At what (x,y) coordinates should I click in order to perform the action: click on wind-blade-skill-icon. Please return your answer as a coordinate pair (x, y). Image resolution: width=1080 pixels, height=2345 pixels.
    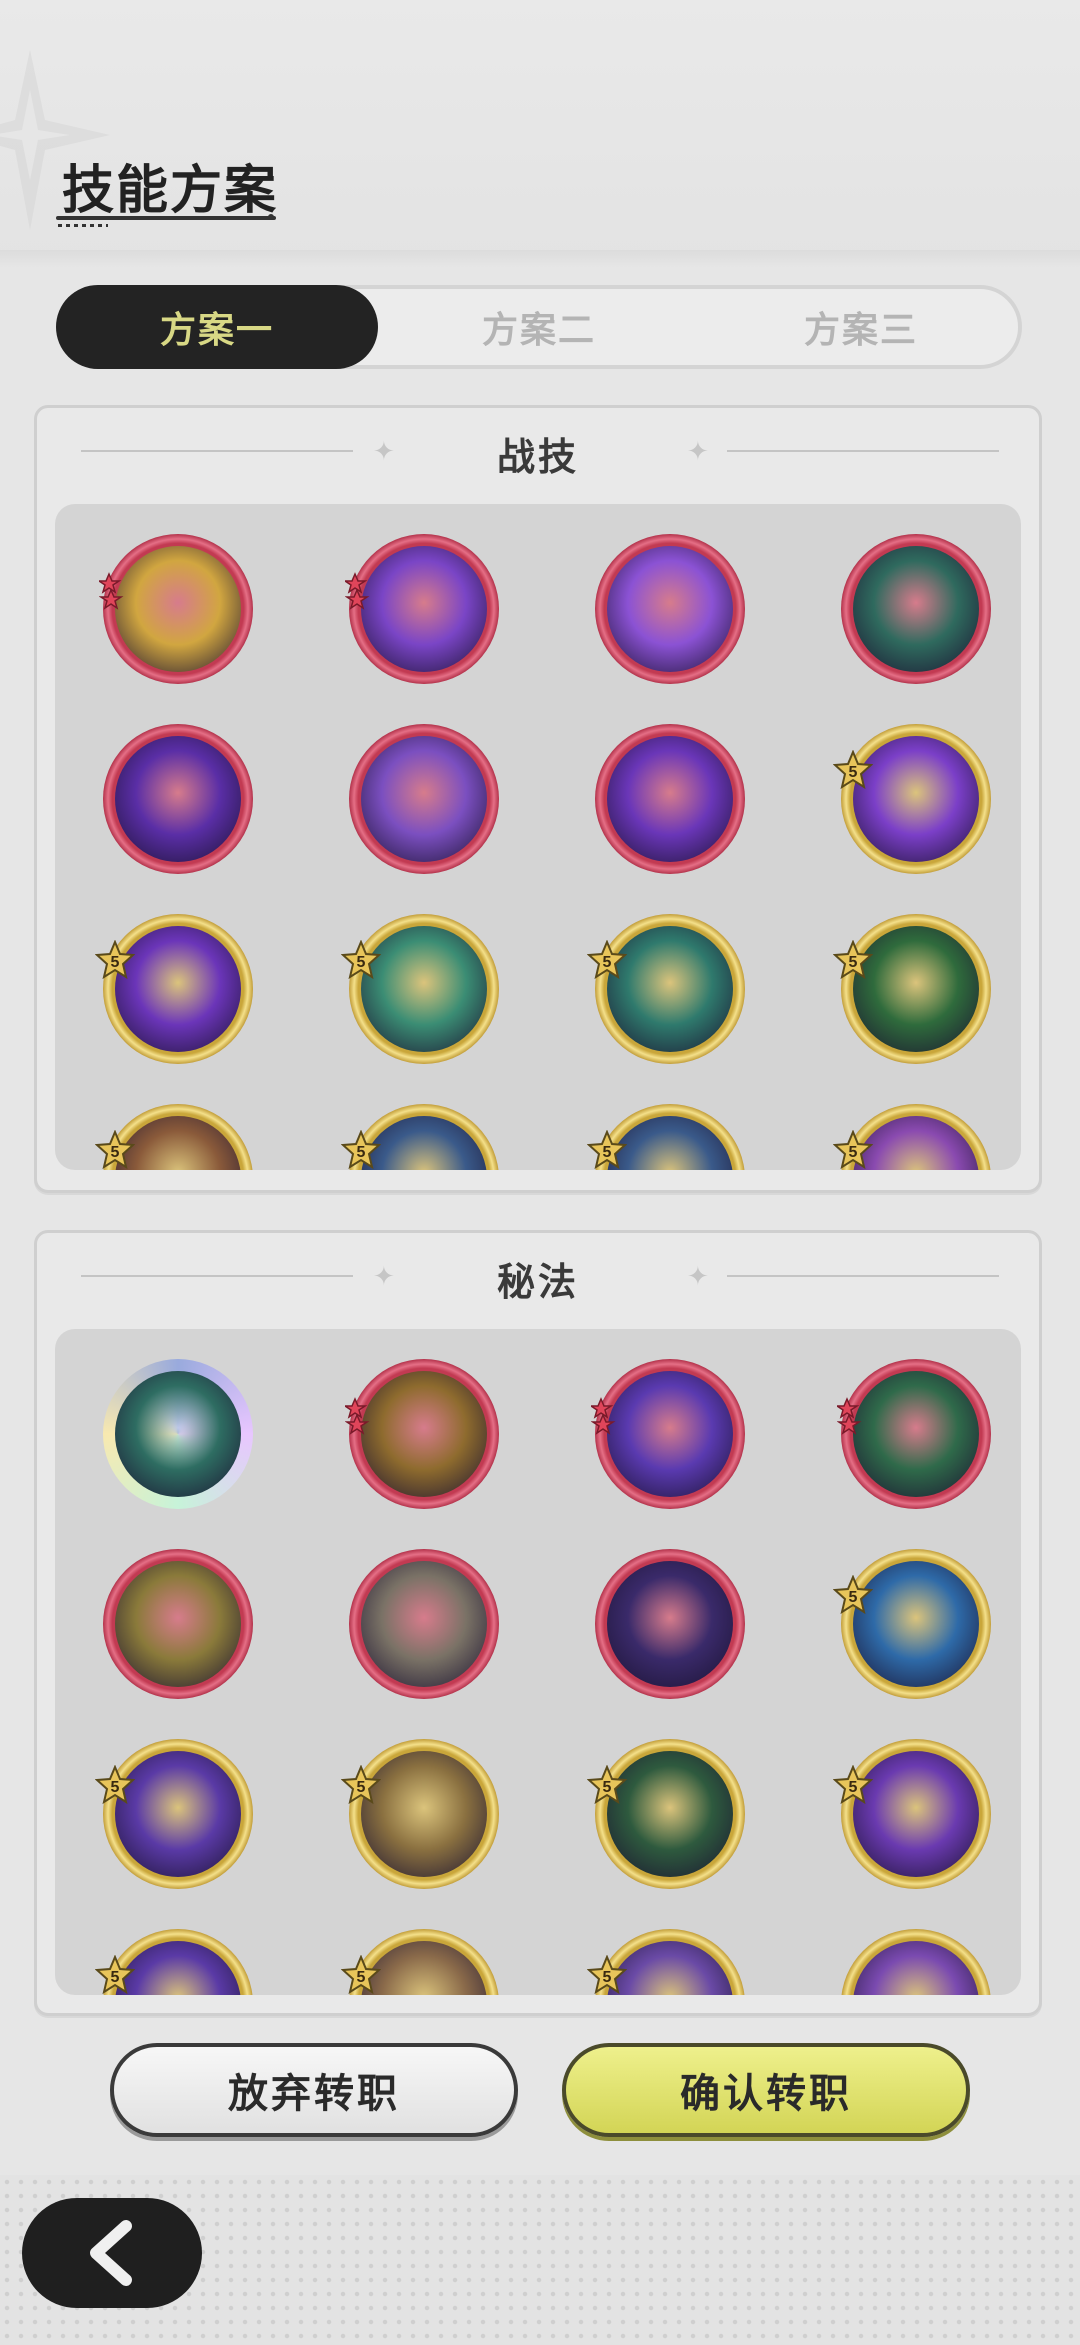
    Looking at the image, I should click on (424, 989).